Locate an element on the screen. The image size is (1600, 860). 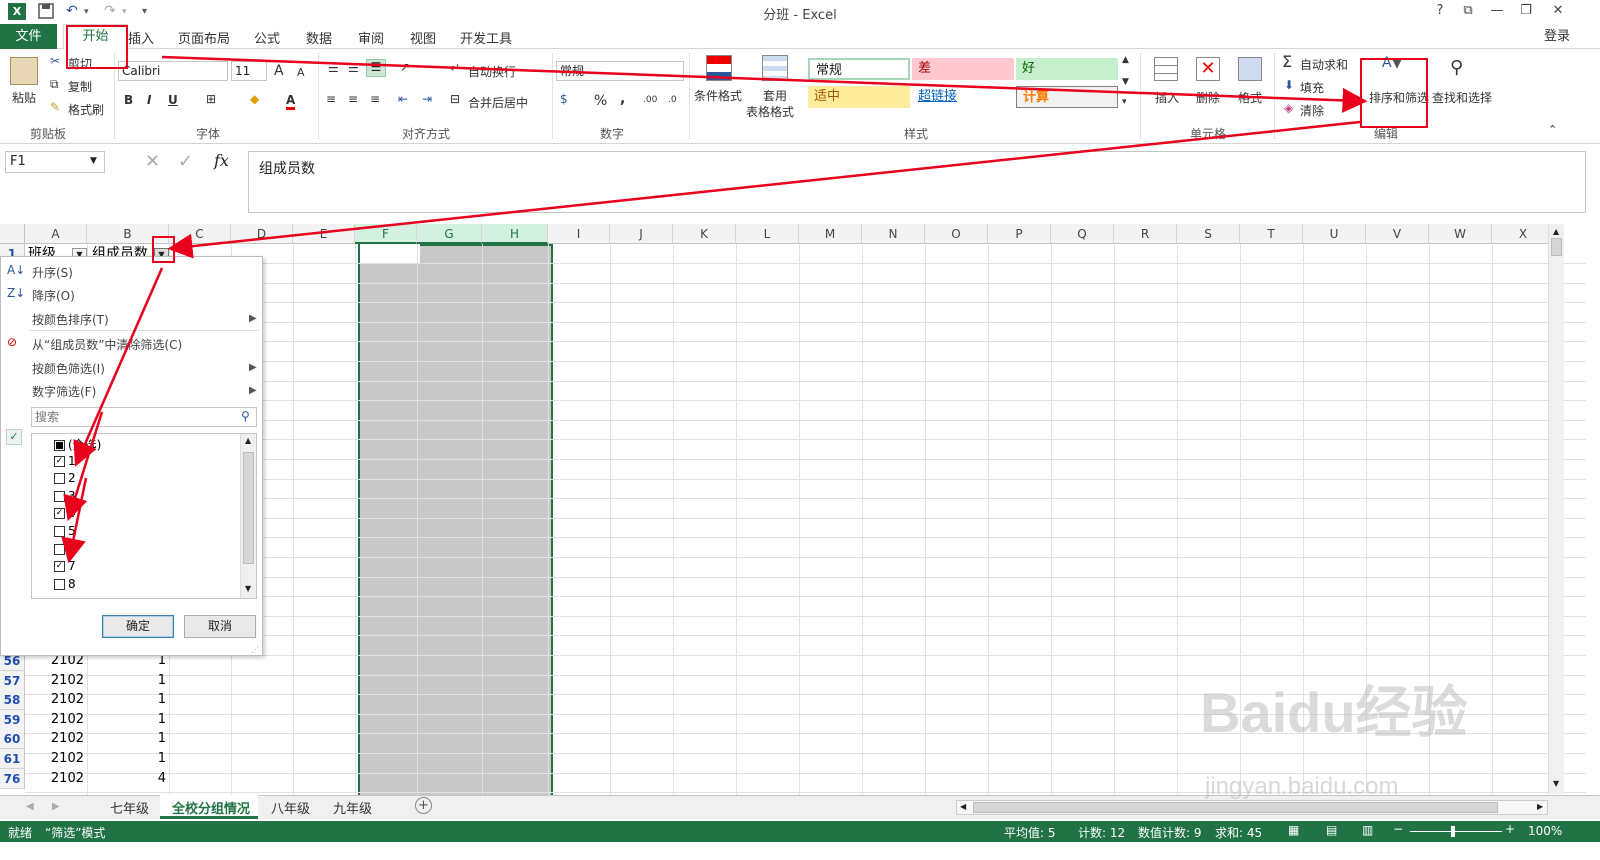
number-filters-item: 数字筛选(F) is located at coordinates (64, 391).